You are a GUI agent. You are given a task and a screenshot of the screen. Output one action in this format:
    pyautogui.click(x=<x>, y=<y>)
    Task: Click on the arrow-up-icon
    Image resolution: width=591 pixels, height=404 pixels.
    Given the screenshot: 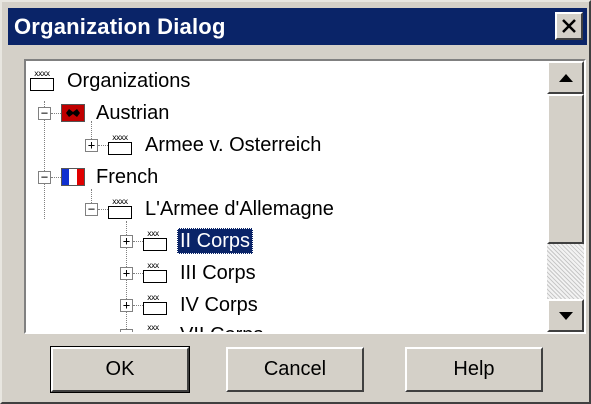 What is the action you would take?
    pyautogui.click(x=565, y=77)
    